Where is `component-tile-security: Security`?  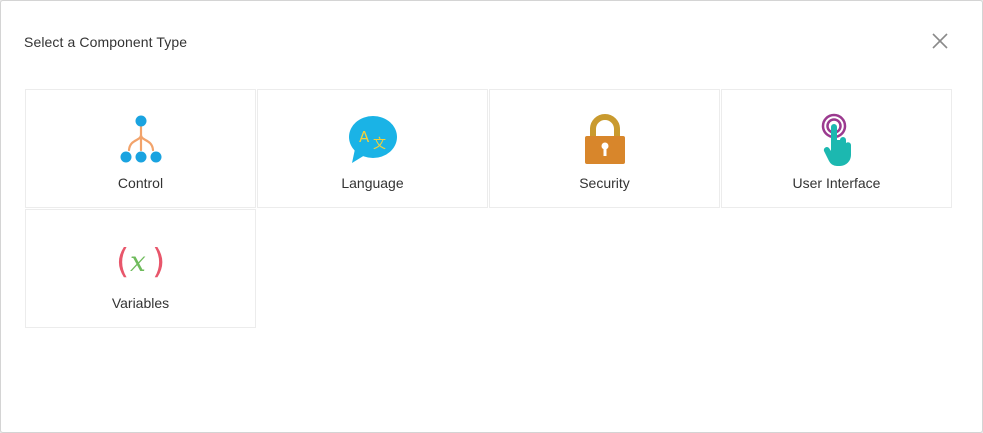
component-tile-security: Security is located at coordinates (604, 148).